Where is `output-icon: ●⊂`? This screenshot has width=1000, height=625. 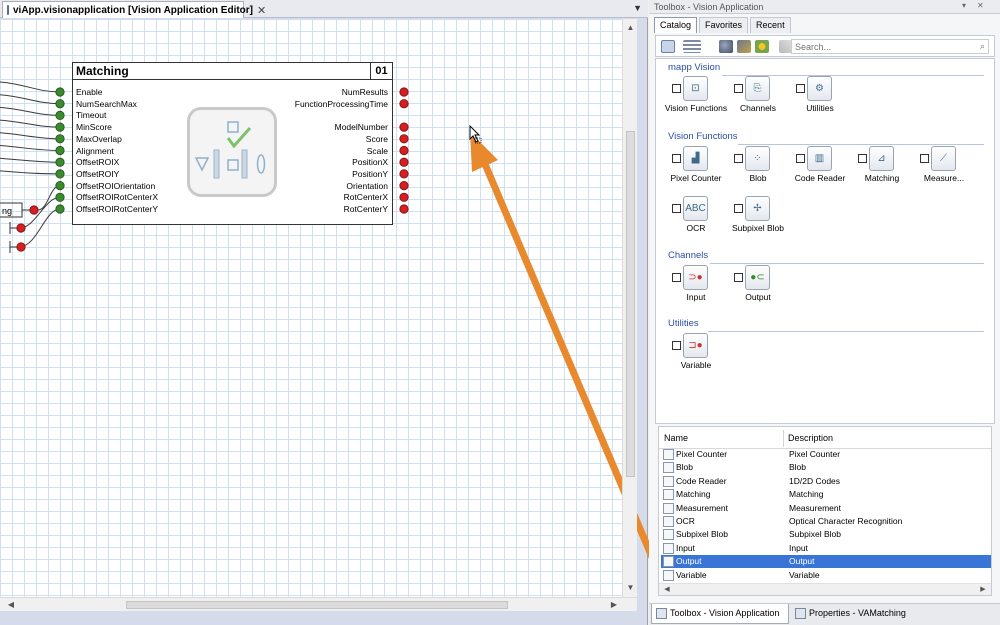 output-icon: ●⊂ is located at coordinates (757, 277).